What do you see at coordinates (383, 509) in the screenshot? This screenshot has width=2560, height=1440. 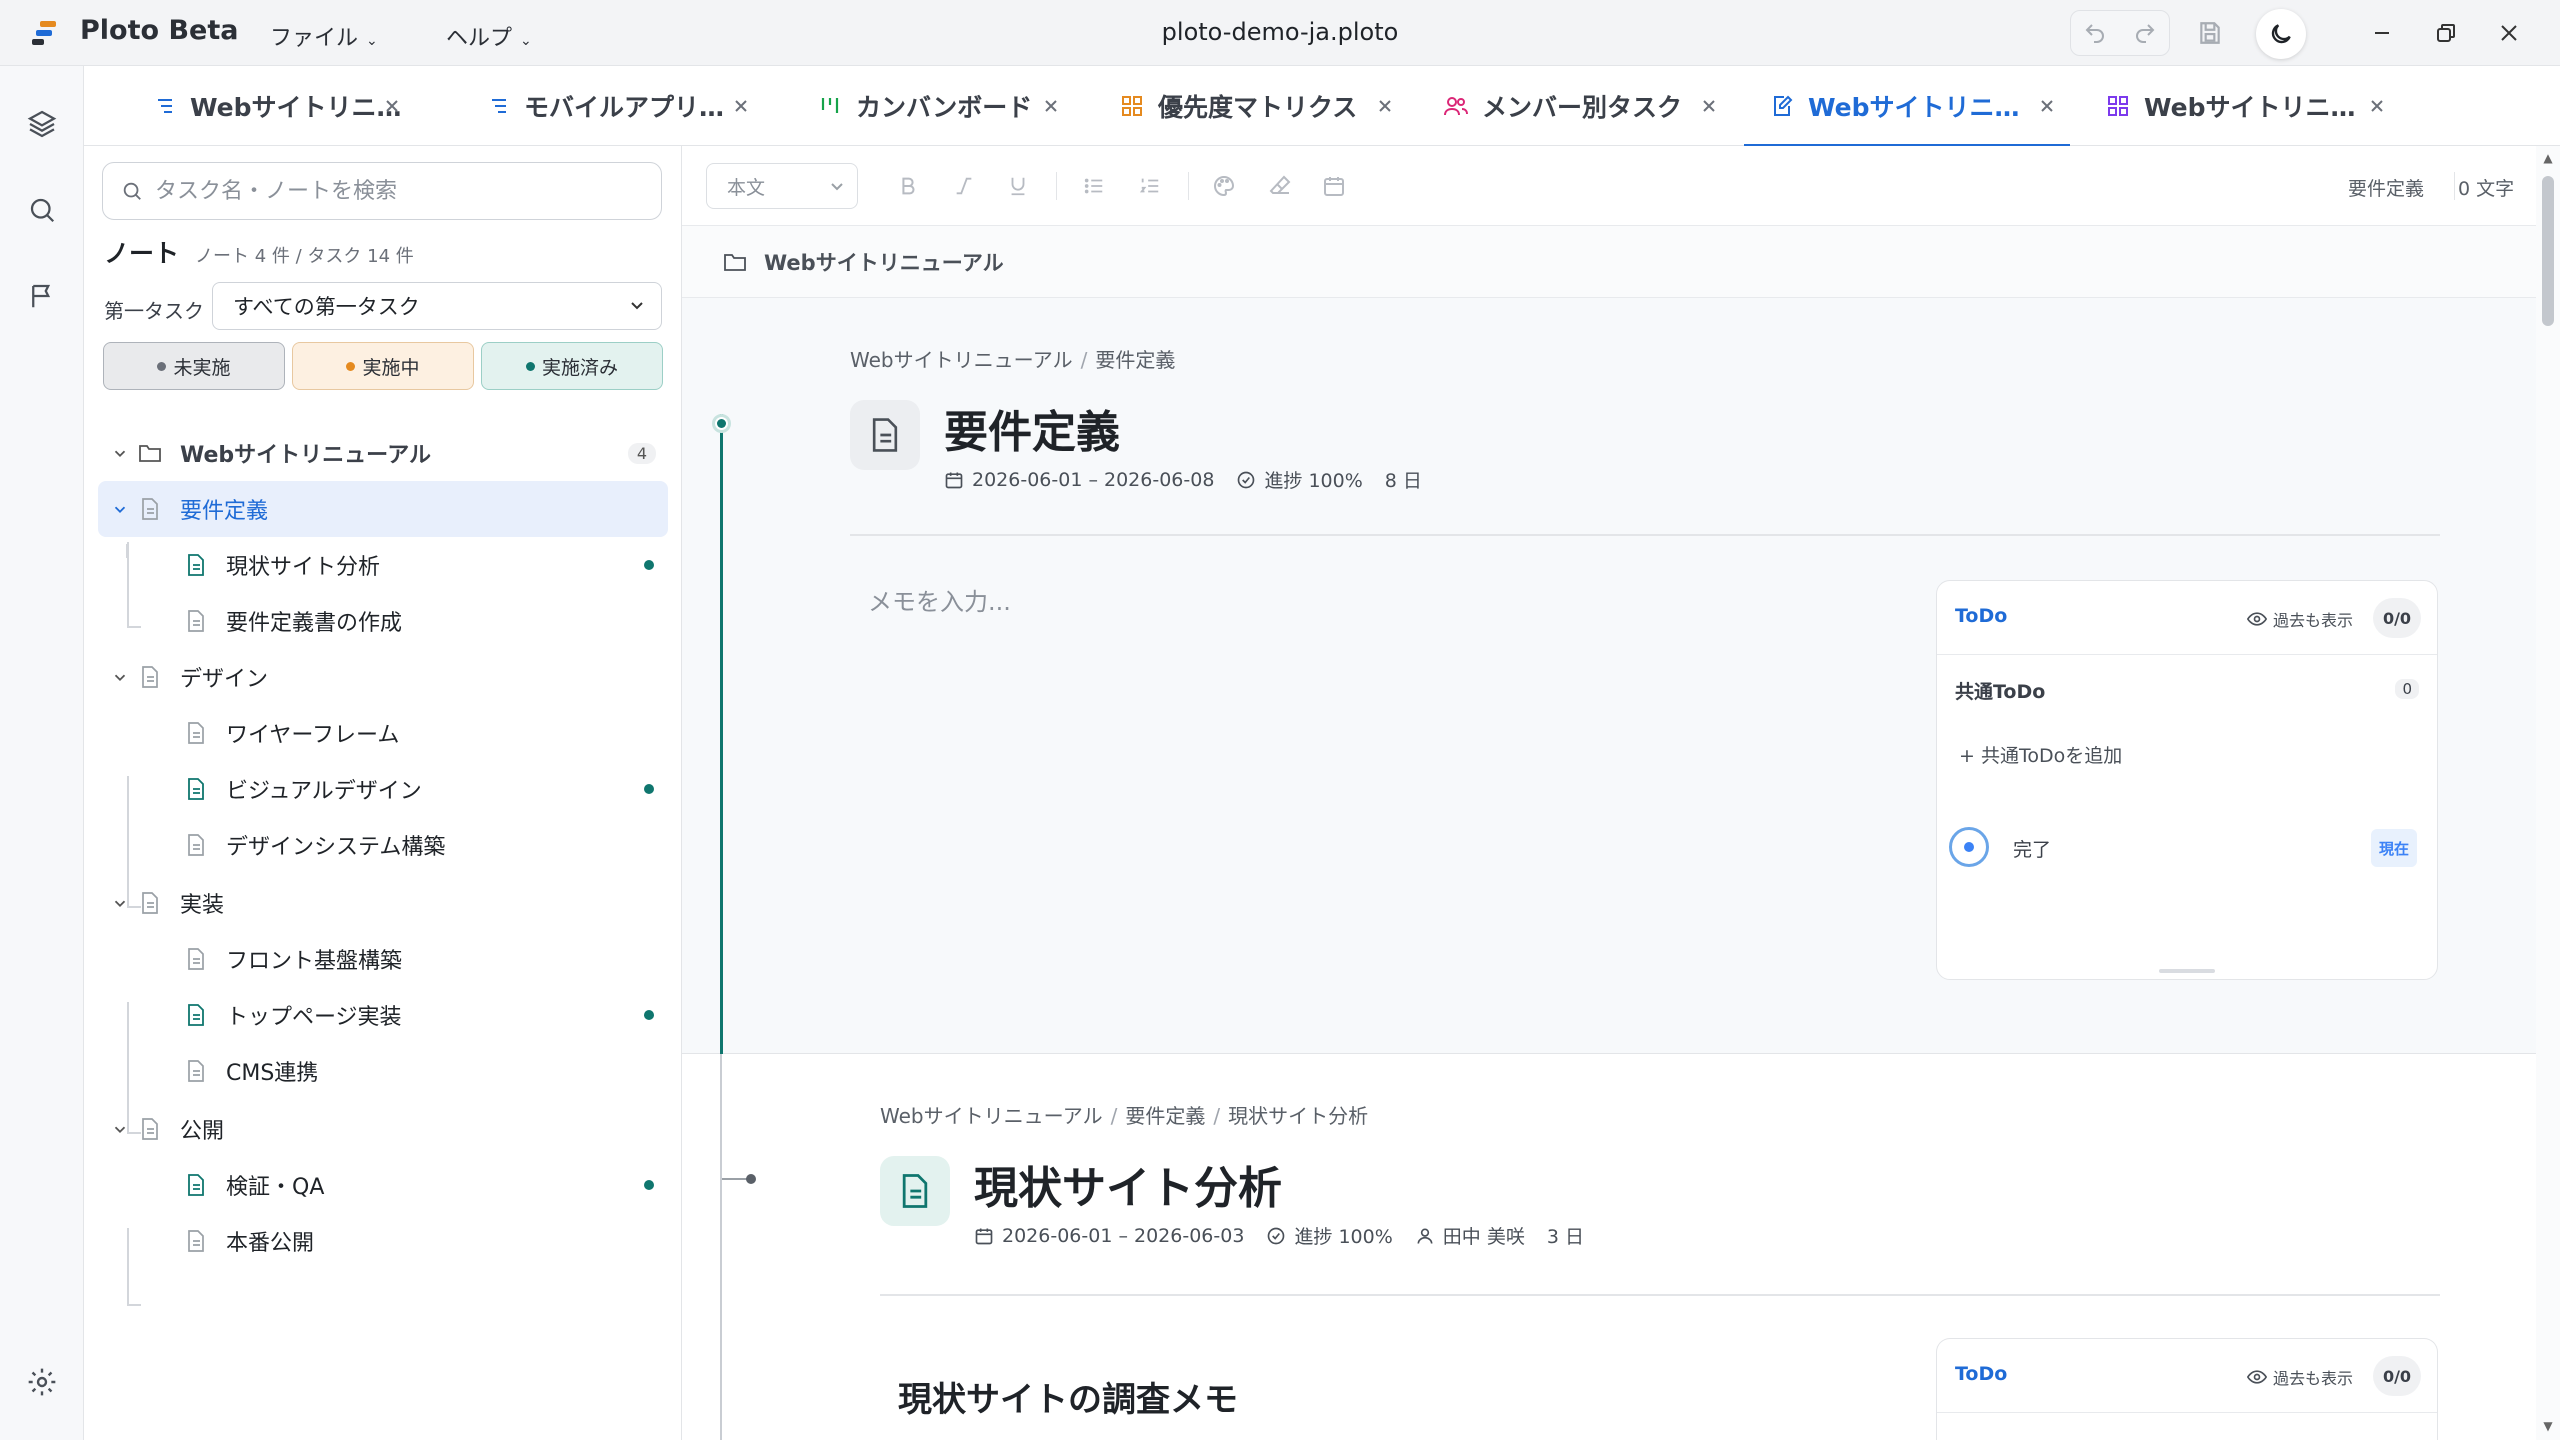 I see `tree-item-requirements: 要件定義` at bounding box center [383, 509].